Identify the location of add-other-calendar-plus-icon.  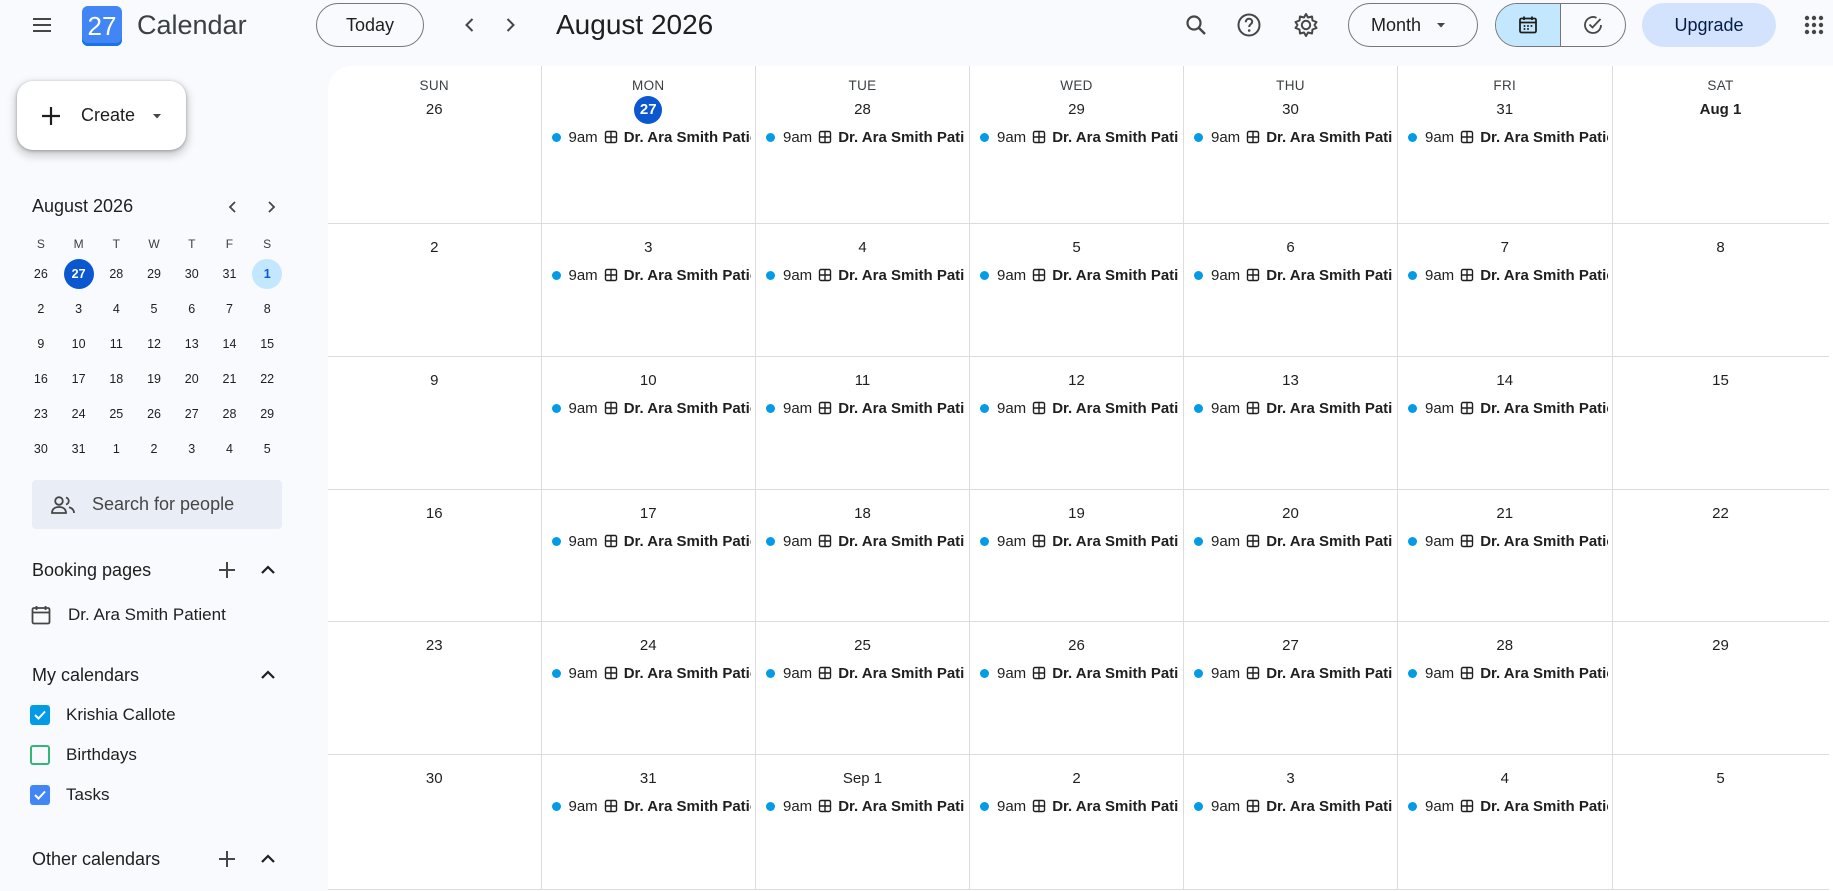
(227, 859).